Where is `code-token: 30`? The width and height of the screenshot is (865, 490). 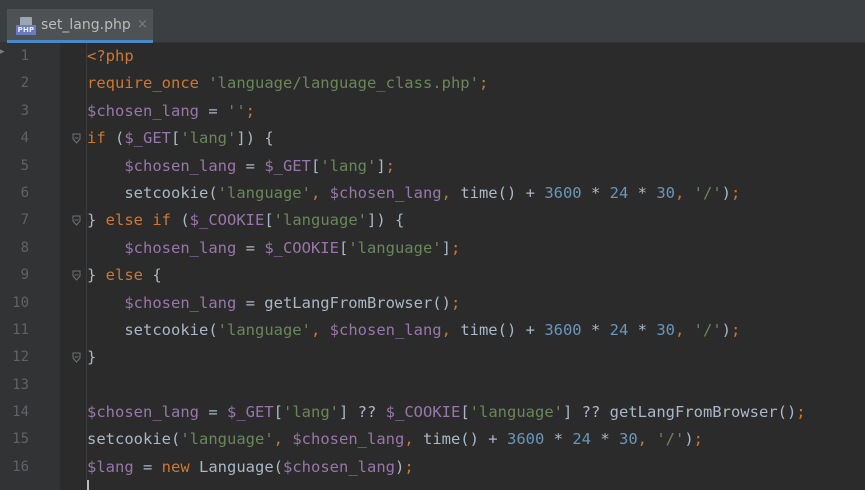
code-token: 30 is located at coordinates (665, 329).